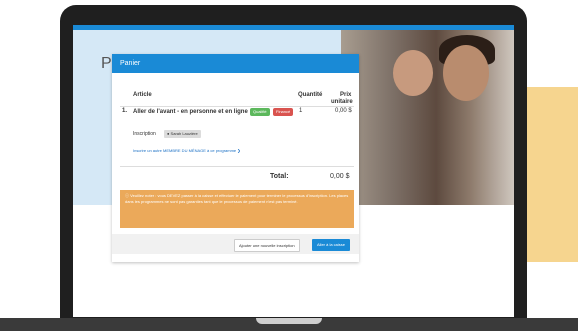 This screenshot has height=331, width=578. What do you see at coordinates (267, 245) in the screenshot?
I see `add-inscription-button: Ajouter une nouvelle inscription` at bounding box center [267, 245].